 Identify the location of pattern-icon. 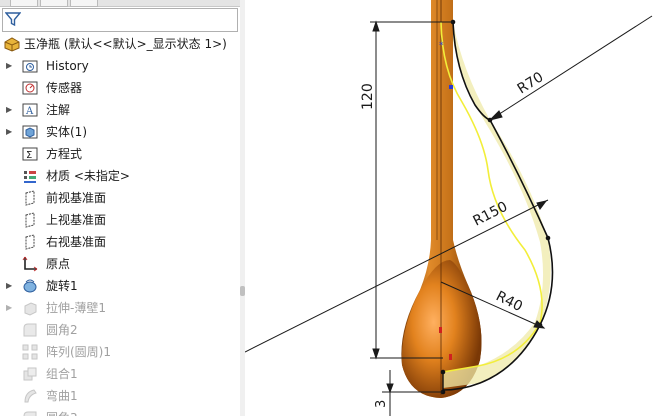
(30, 352).